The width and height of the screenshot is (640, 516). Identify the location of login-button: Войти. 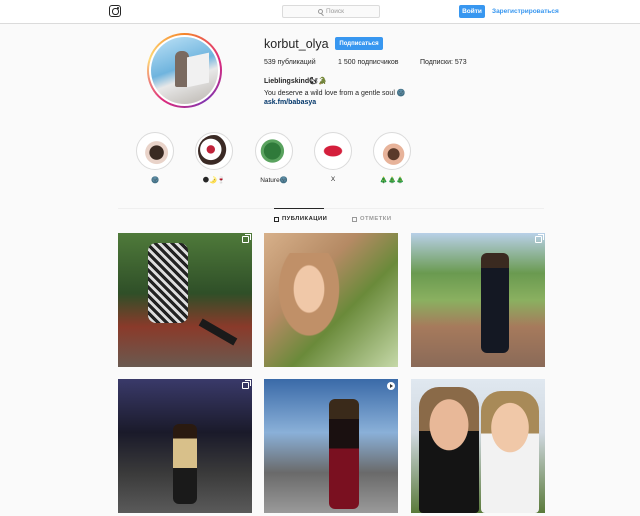
(472, 11).